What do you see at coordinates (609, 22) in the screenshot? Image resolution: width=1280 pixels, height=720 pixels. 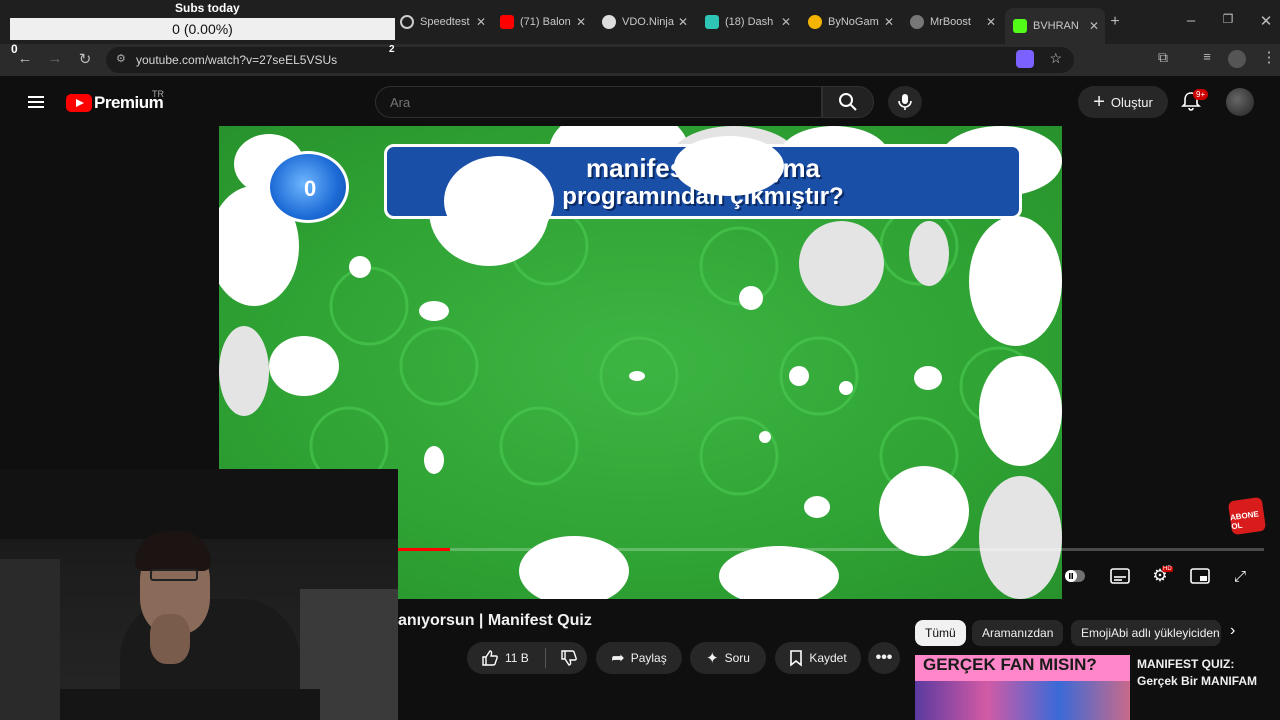 I see `vdo-icon` at bounding box center [609, 22].